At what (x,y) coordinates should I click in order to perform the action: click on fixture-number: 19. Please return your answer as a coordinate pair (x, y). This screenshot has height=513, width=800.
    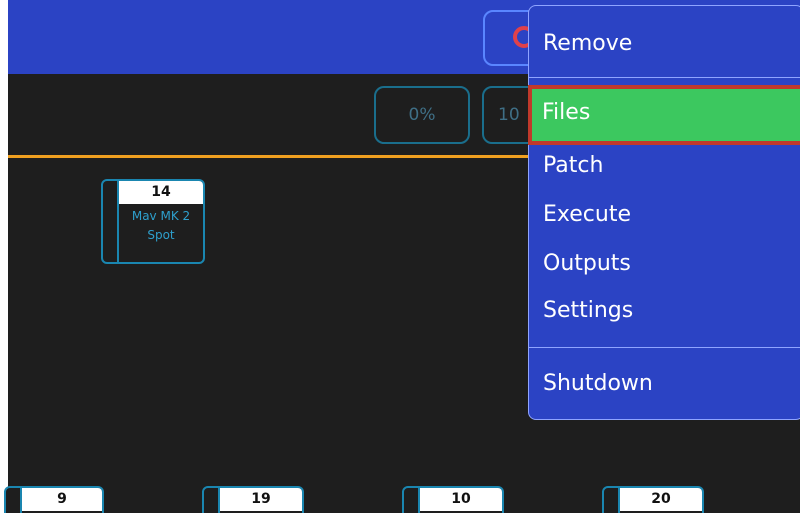
    Looking at the image, I should click on (261, 499).